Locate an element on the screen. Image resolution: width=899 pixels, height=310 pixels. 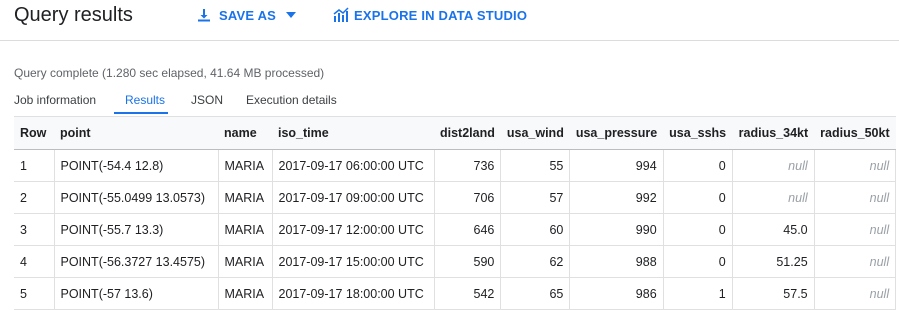
cell-dist2land: 706 is located at coordinates (468, 197).